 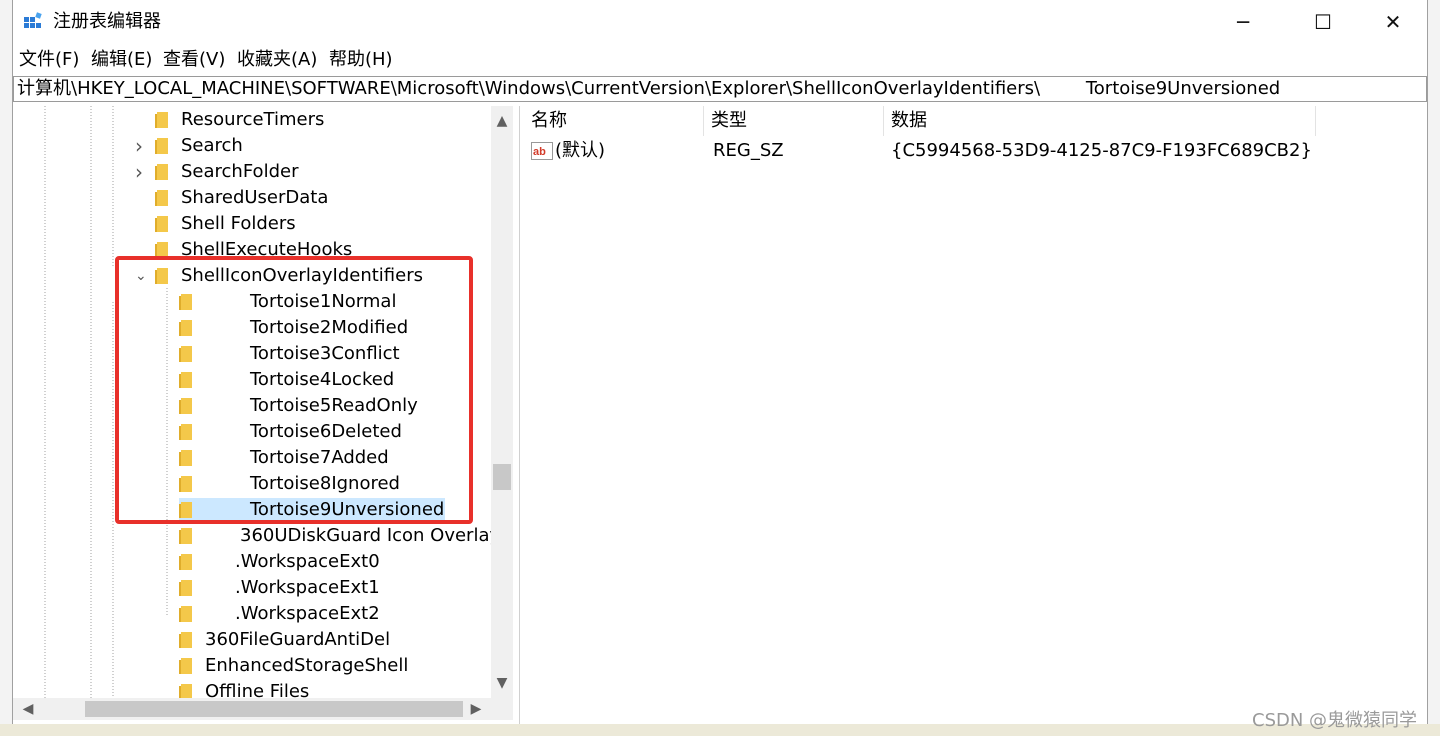 What do you see at coordinates (277, 60) in the screenshot?
I see `menu-favorites: 收藏夹(A)` at bounding box center [277, 60].